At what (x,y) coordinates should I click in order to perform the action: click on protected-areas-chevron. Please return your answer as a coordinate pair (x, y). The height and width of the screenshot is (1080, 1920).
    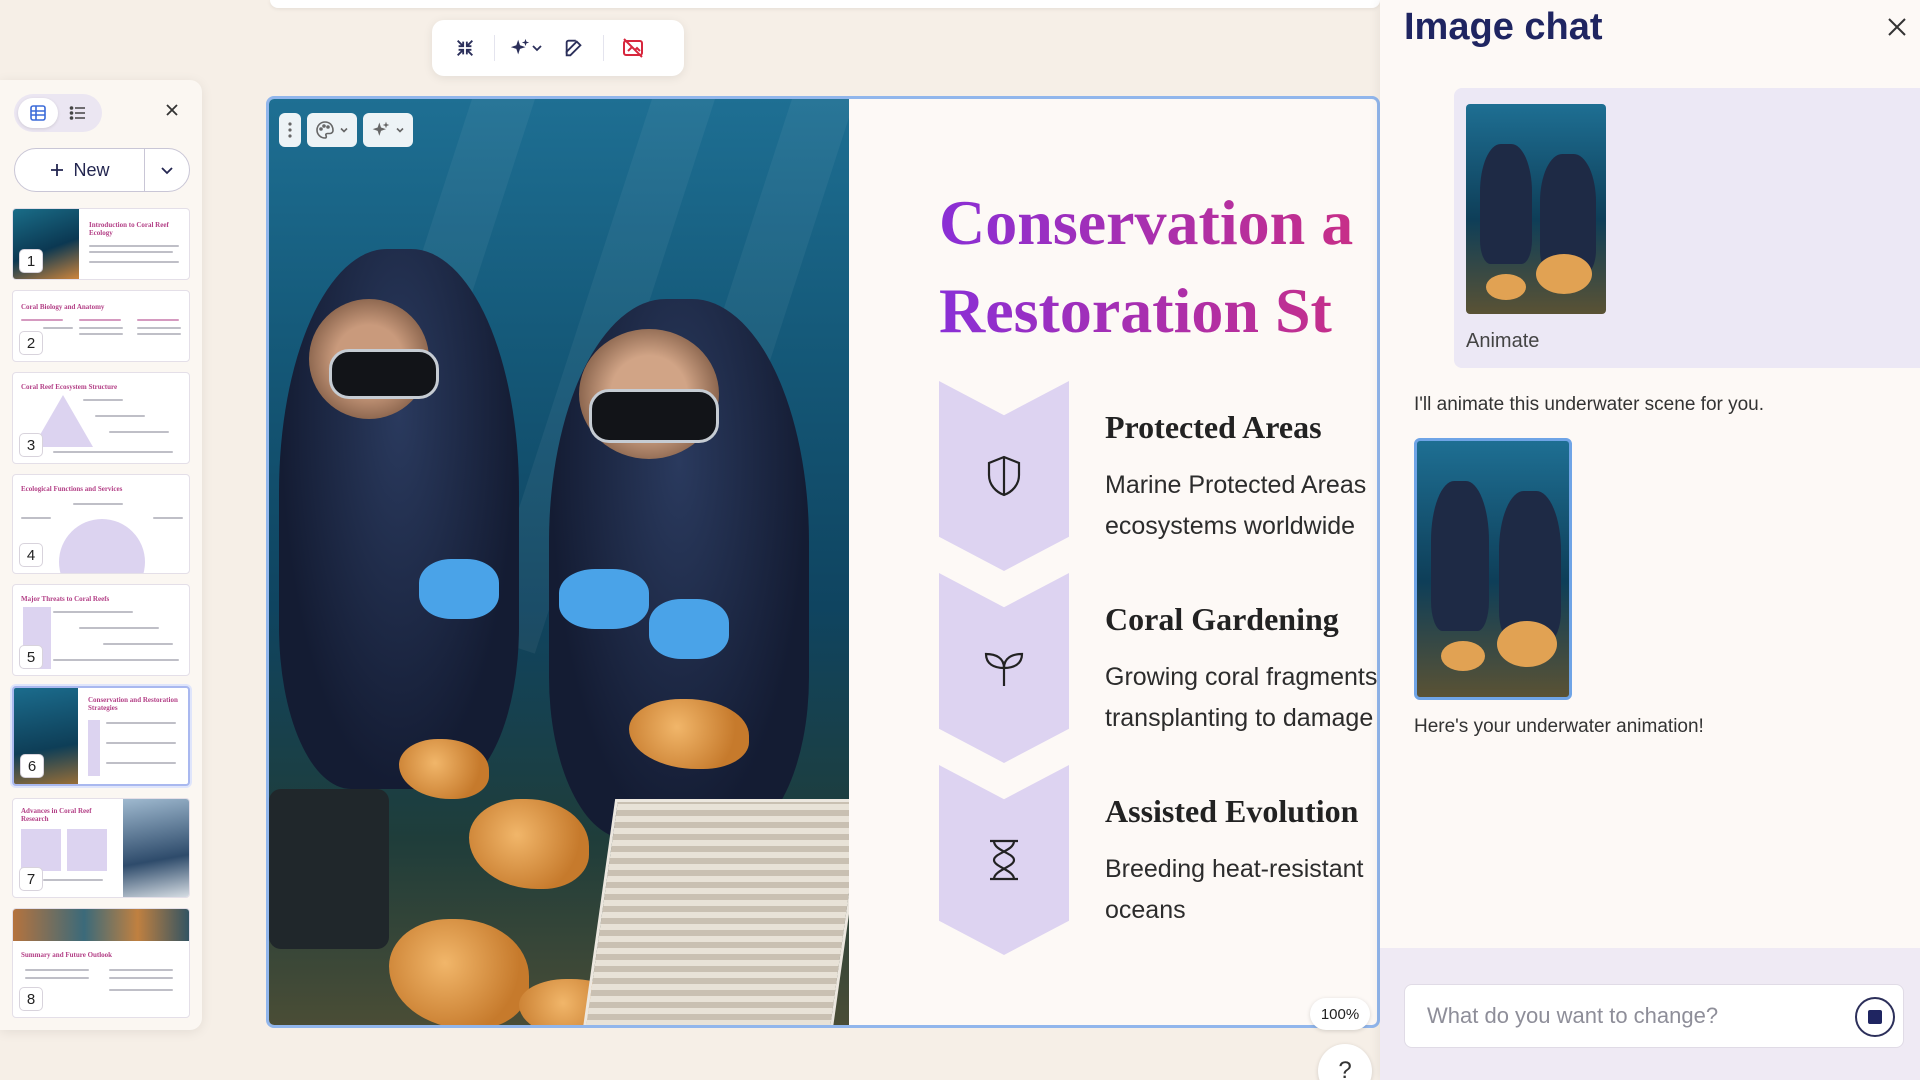
    Looking at the image, I should click on (1004, 476).